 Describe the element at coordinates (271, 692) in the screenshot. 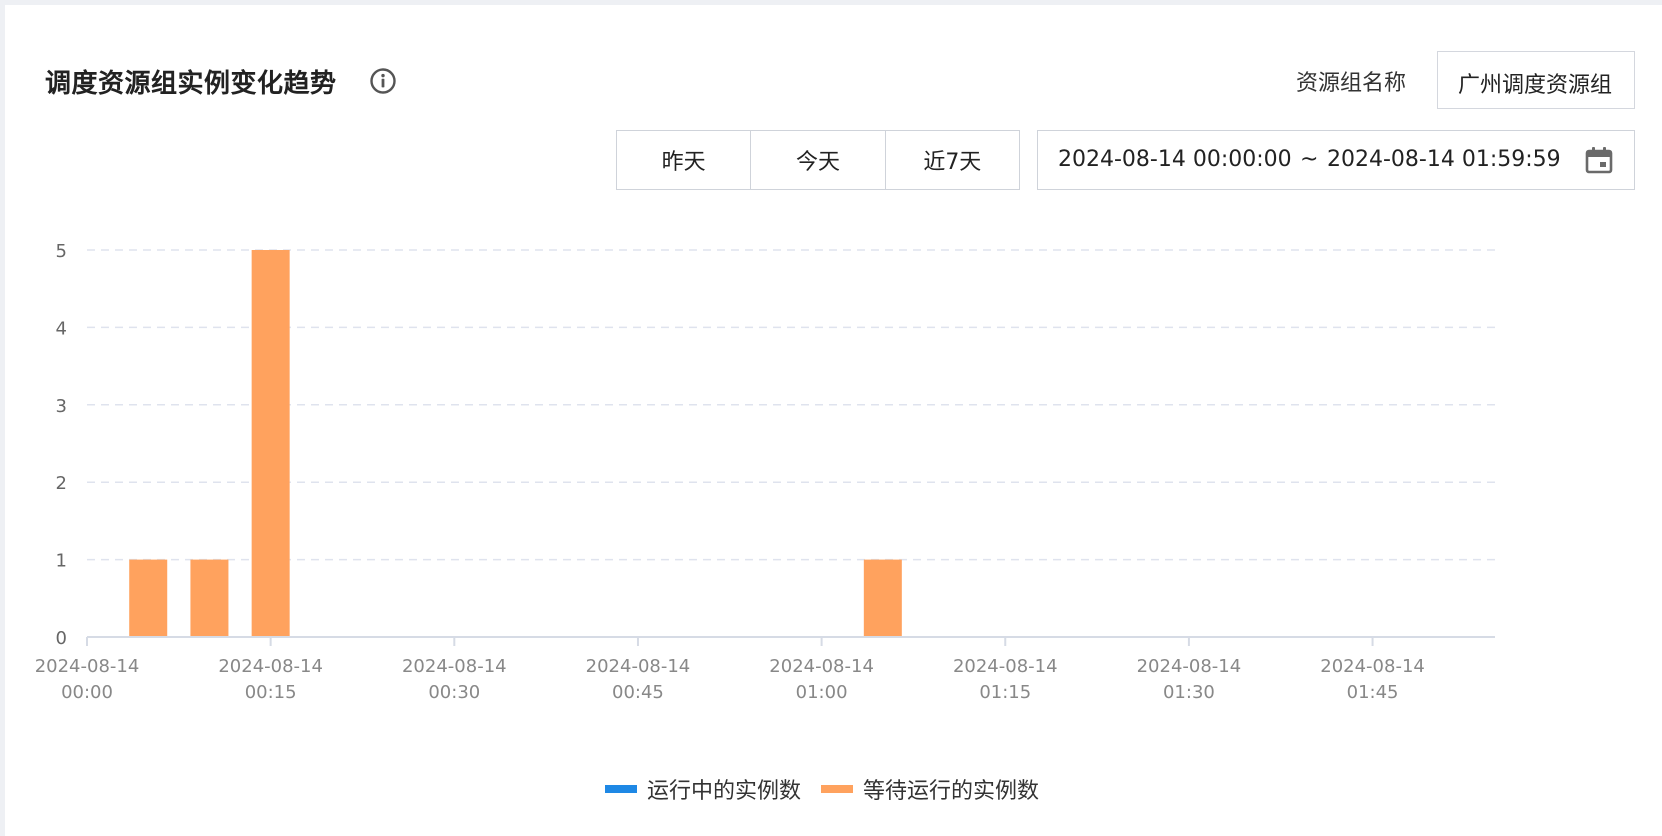

I see `x-tick-time: 00:15` at that location.